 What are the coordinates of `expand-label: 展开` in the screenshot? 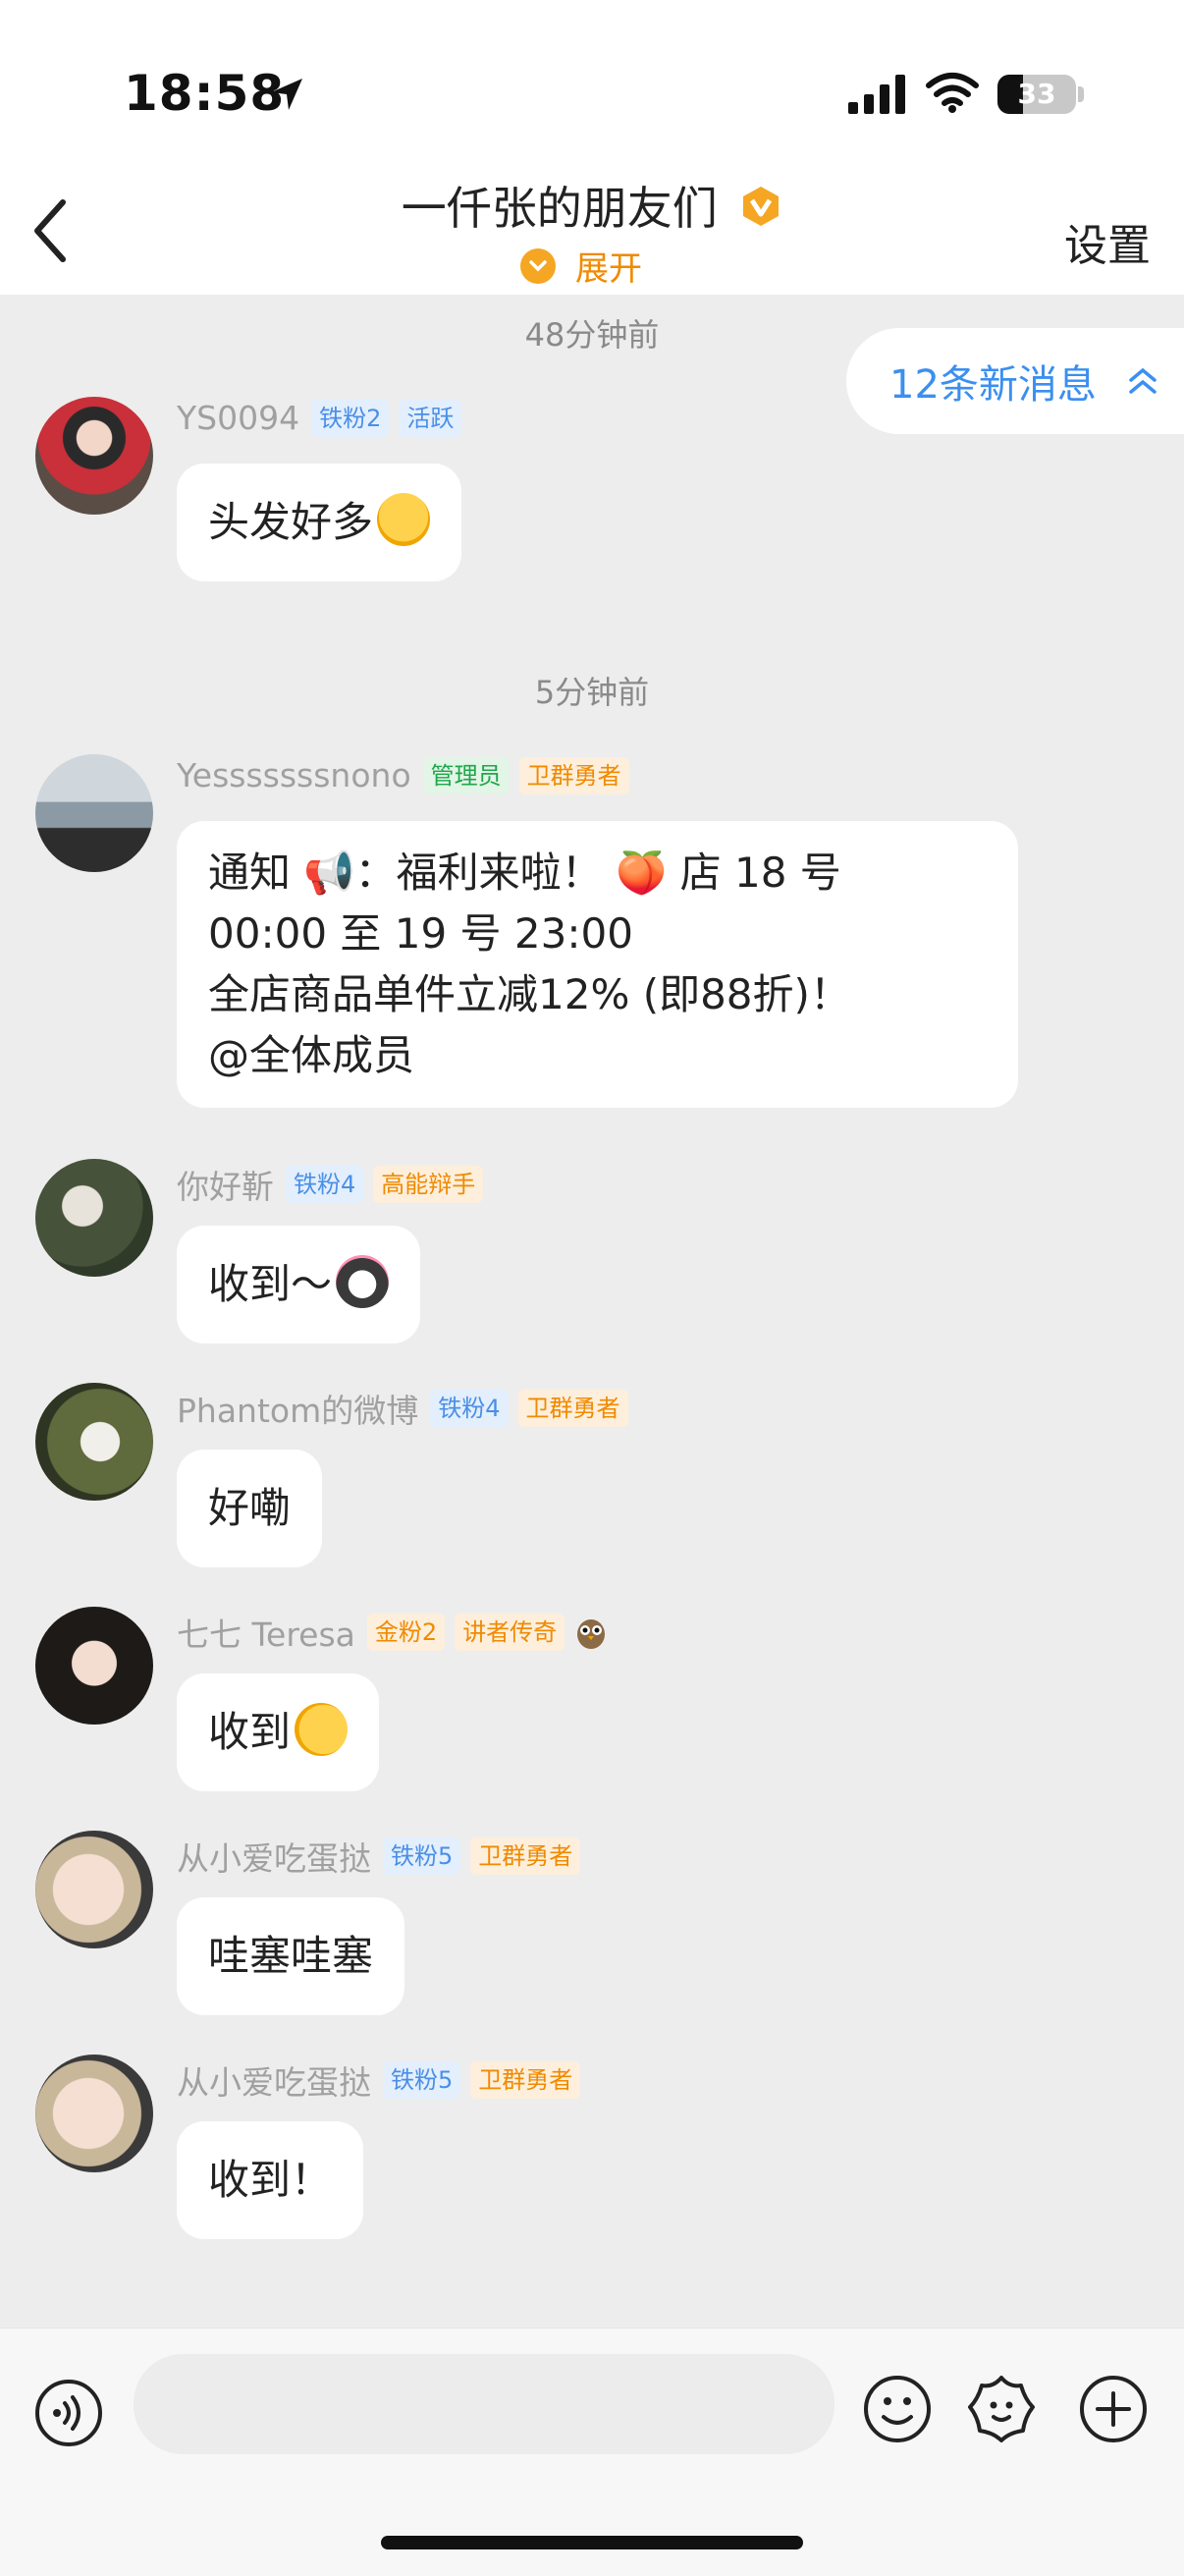 It's located at (609, 269).